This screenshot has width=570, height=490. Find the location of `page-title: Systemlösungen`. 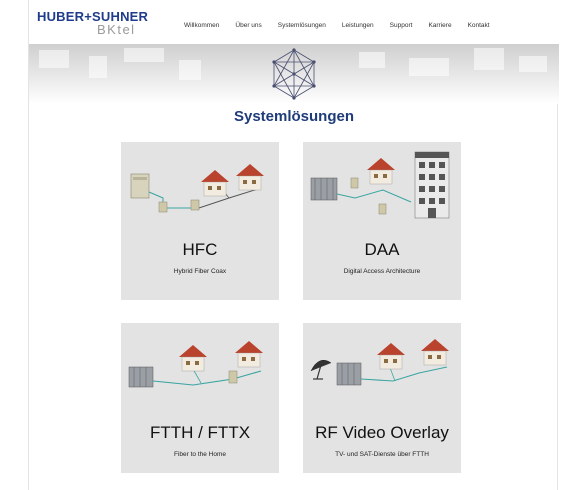

page-title: Systemlösungen is located at coordinates (294, 116).